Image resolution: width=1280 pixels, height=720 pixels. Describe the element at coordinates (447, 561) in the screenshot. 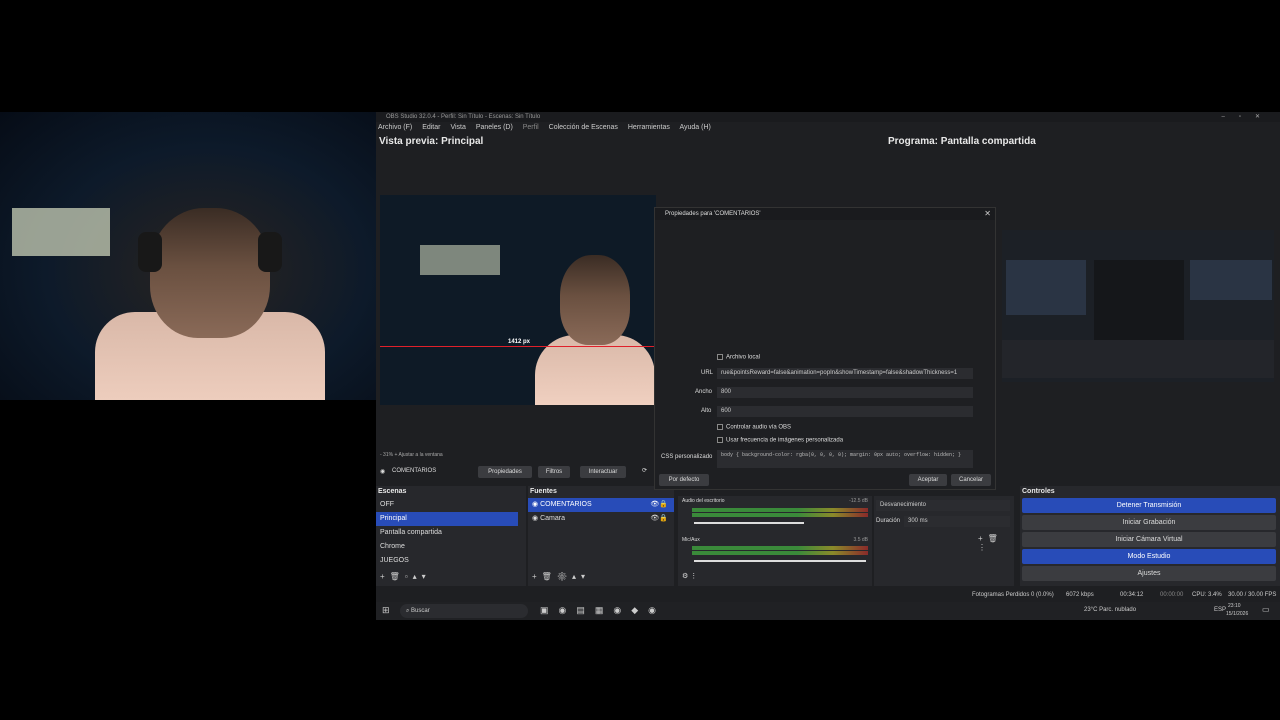

I see `scene-item: JUEGOS` at that location.